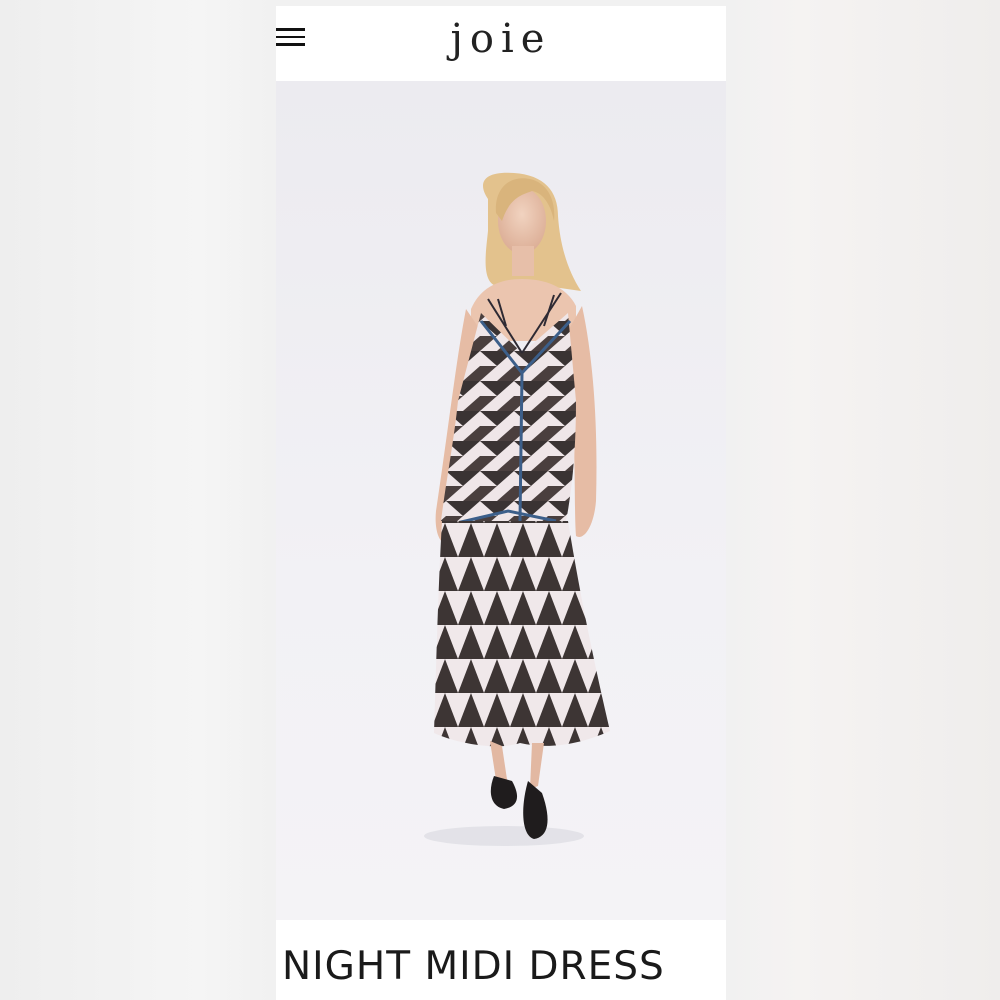 The height and width of the screenshot is (1000, 1000). I want to click on product-title: NIGHT MIDI DRESS, so click(473, 966).